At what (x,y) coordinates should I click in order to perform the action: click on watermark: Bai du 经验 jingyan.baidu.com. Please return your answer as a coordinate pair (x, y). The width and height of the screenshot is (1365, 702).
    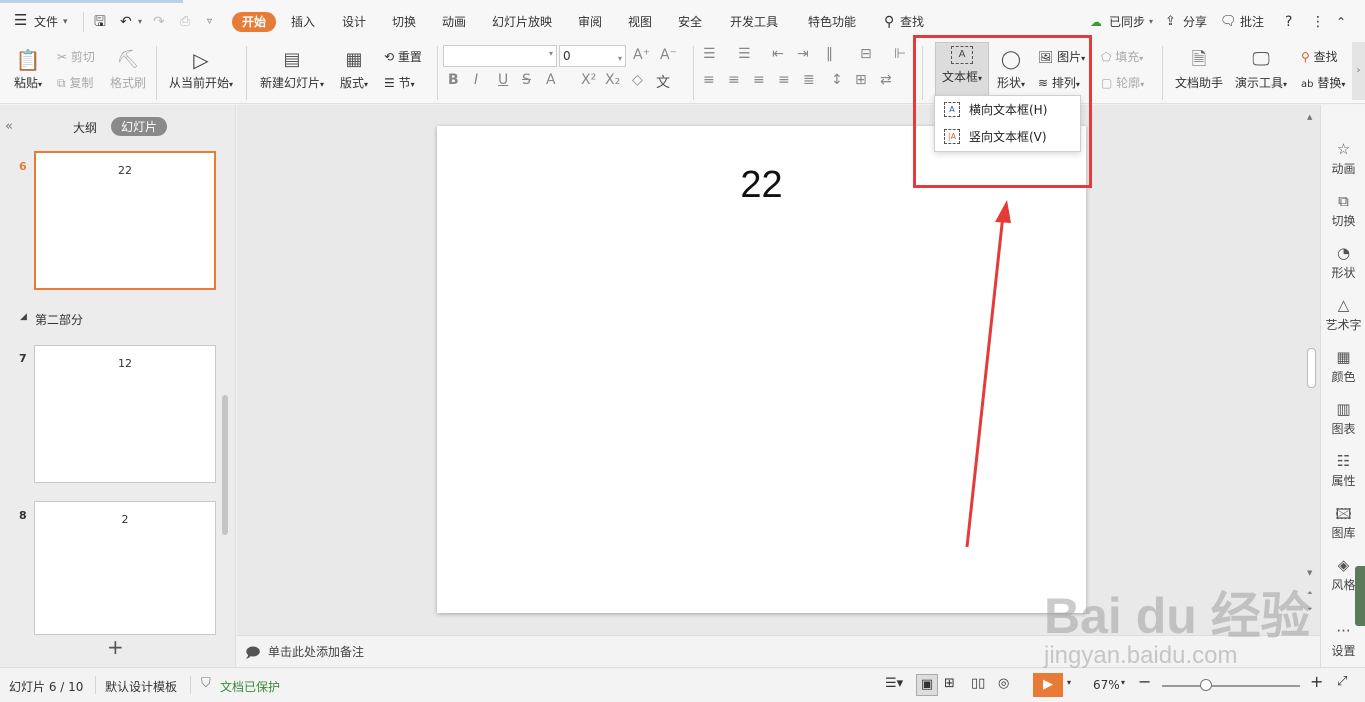
    Looking at the image, I should click on (1175, 610).